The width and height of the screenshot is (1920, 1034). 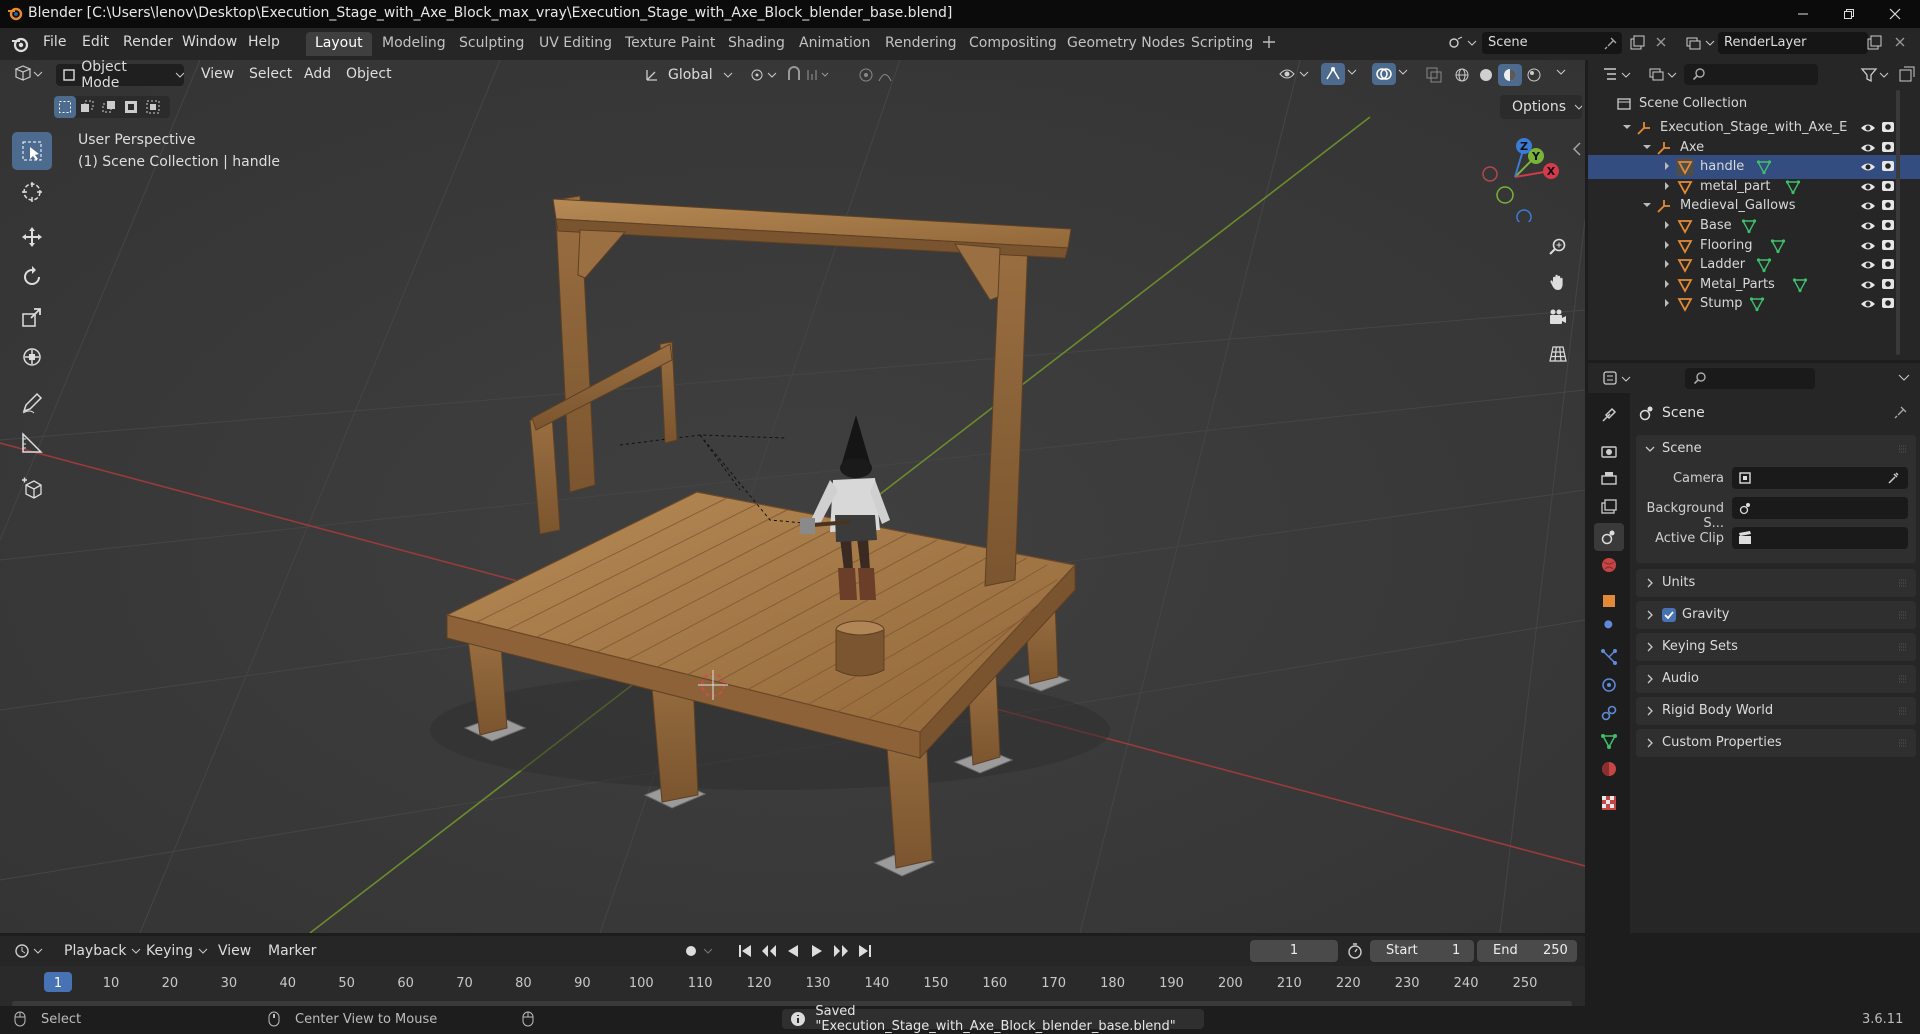 What do you see at coordinates (1609, 629) in the screenshot?
I see `tab-modifiers` at bounding box center [1609, 629].